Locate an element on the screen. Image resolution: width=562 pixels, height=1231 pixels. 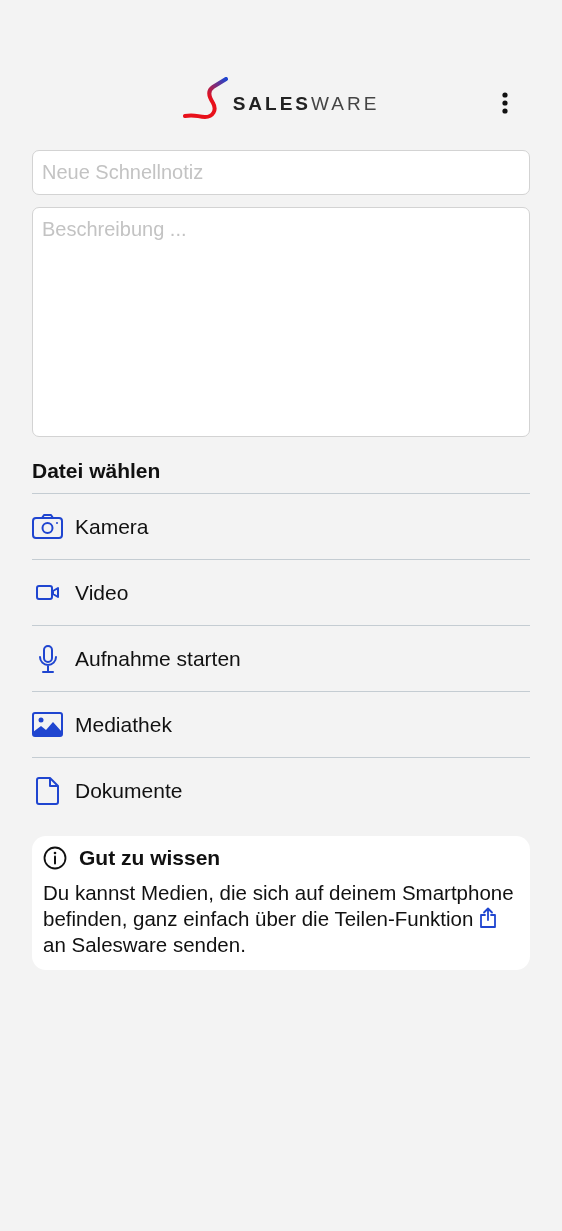
file-option-item: Aufnahme starten is located at coordinates (281, 659).